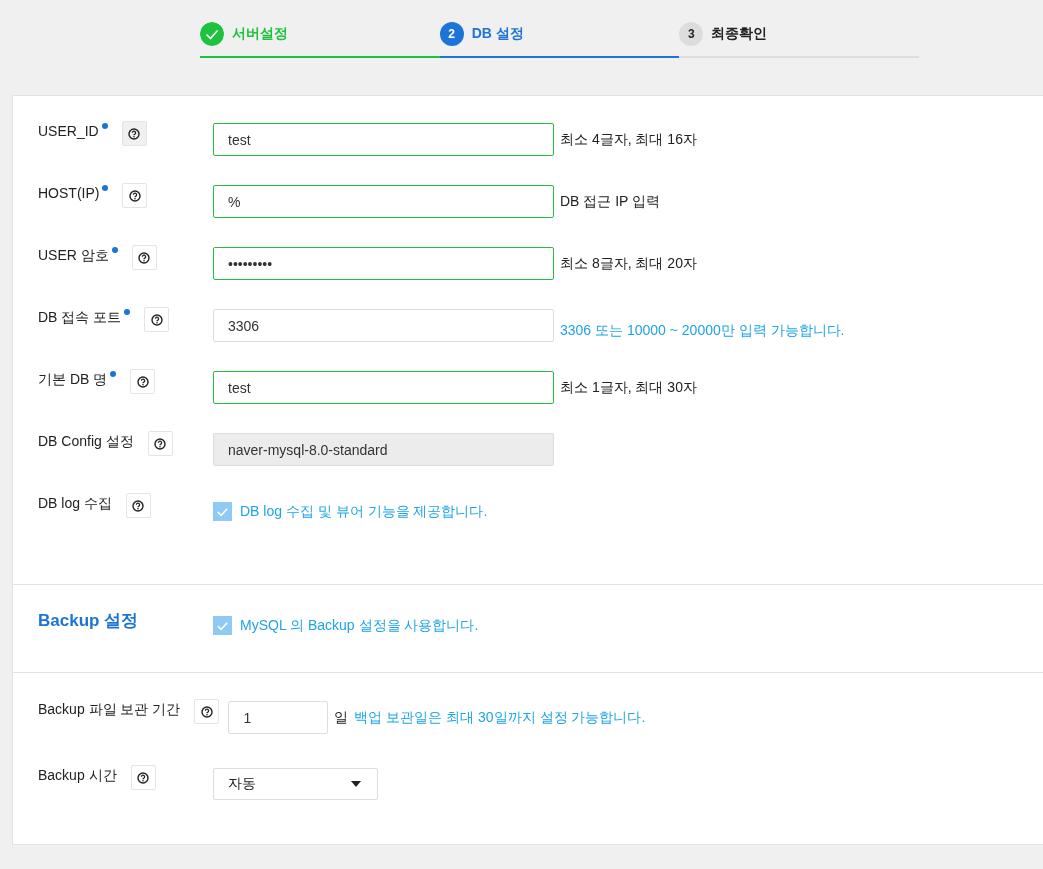  I want to click on hint-text: DB 접근 IP 입력, so click(610, 201).